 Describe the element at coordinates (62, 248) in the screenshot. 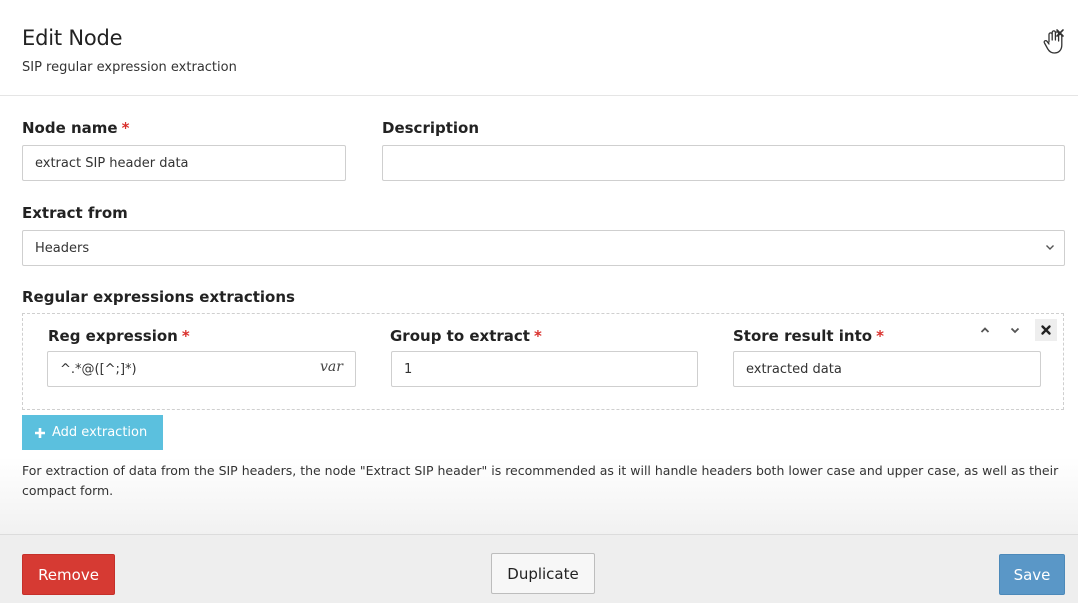

I see `extract-from-value: Headers` at that location.